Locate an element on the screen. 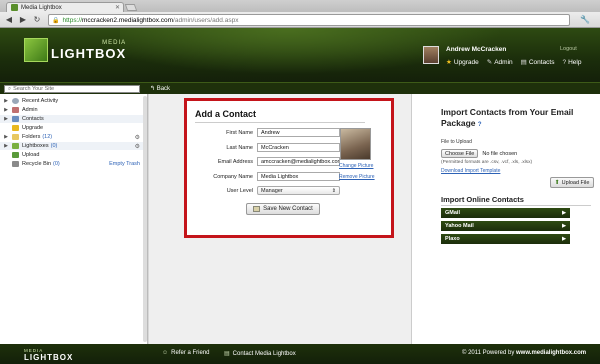 The image size is (600, 364). choose-file-button: Choose File is located at coordinates (460, 153).